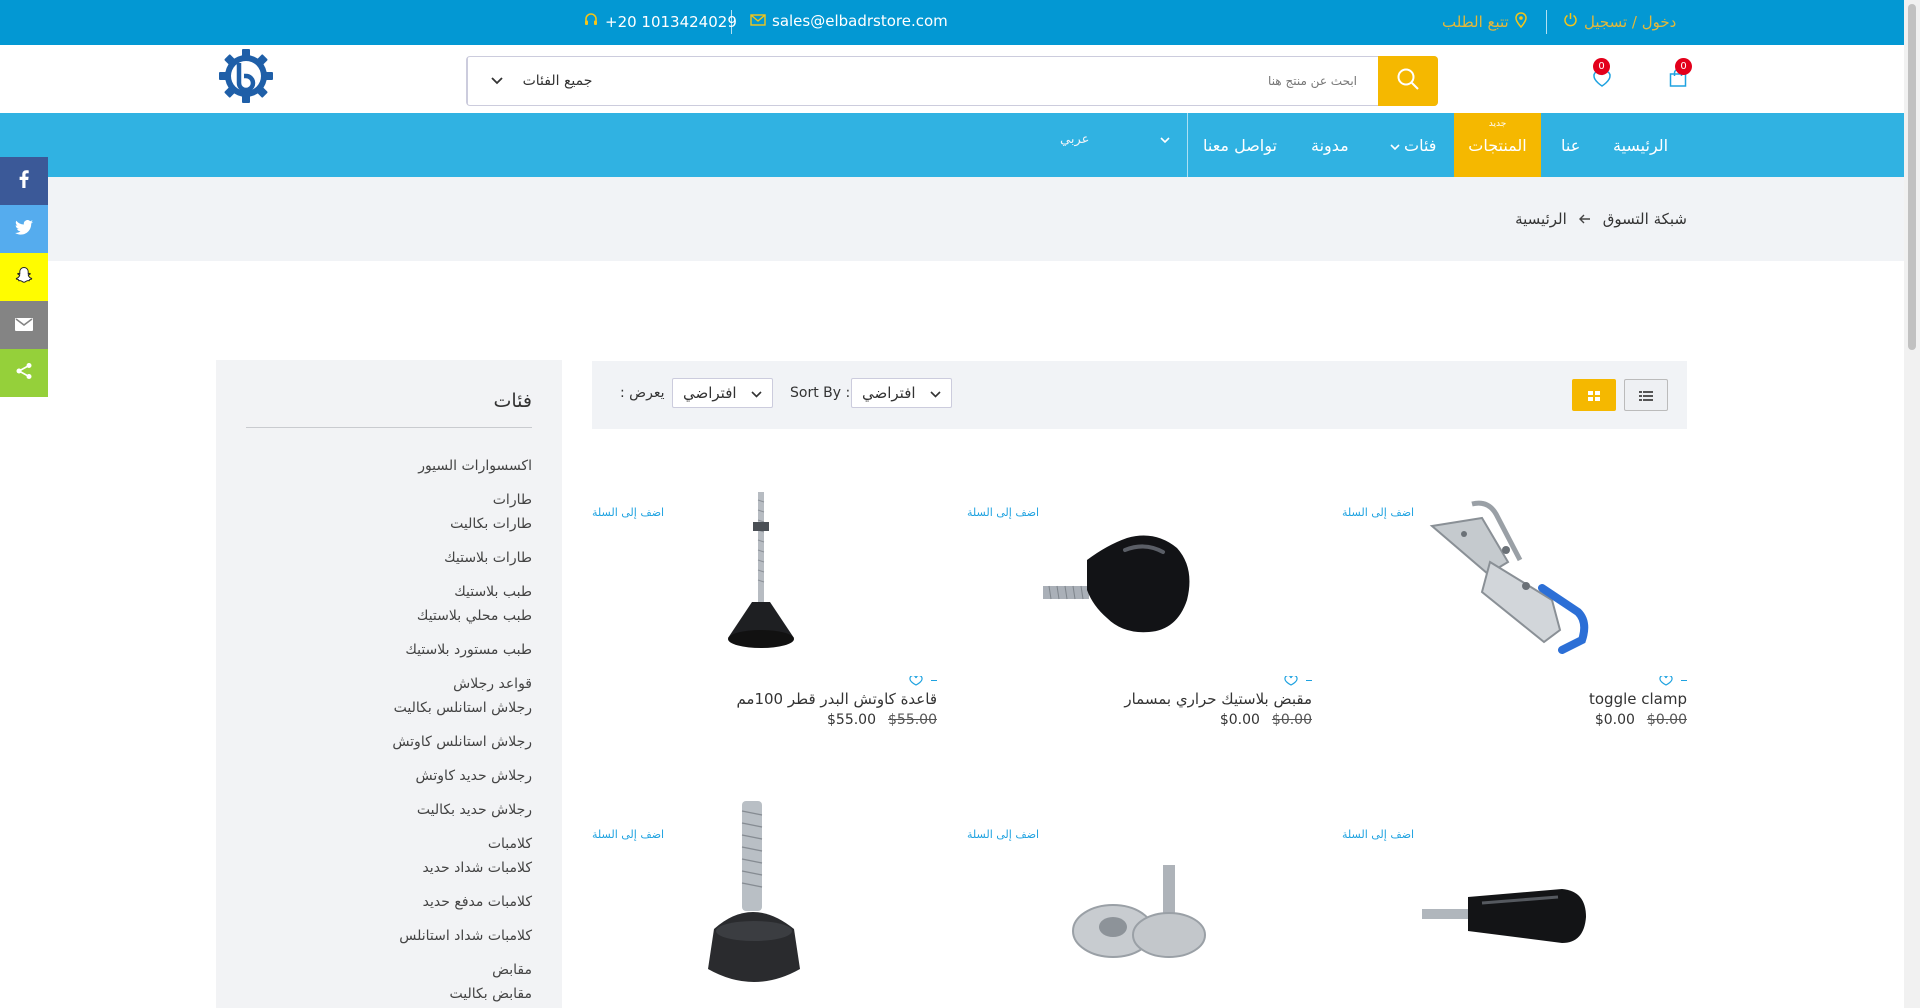 This screenshot has height=1008, width=1920. I want to click on product-card: اضف إلى السلة toggle clamp $0.00 $0.00, so click(1514, 544).